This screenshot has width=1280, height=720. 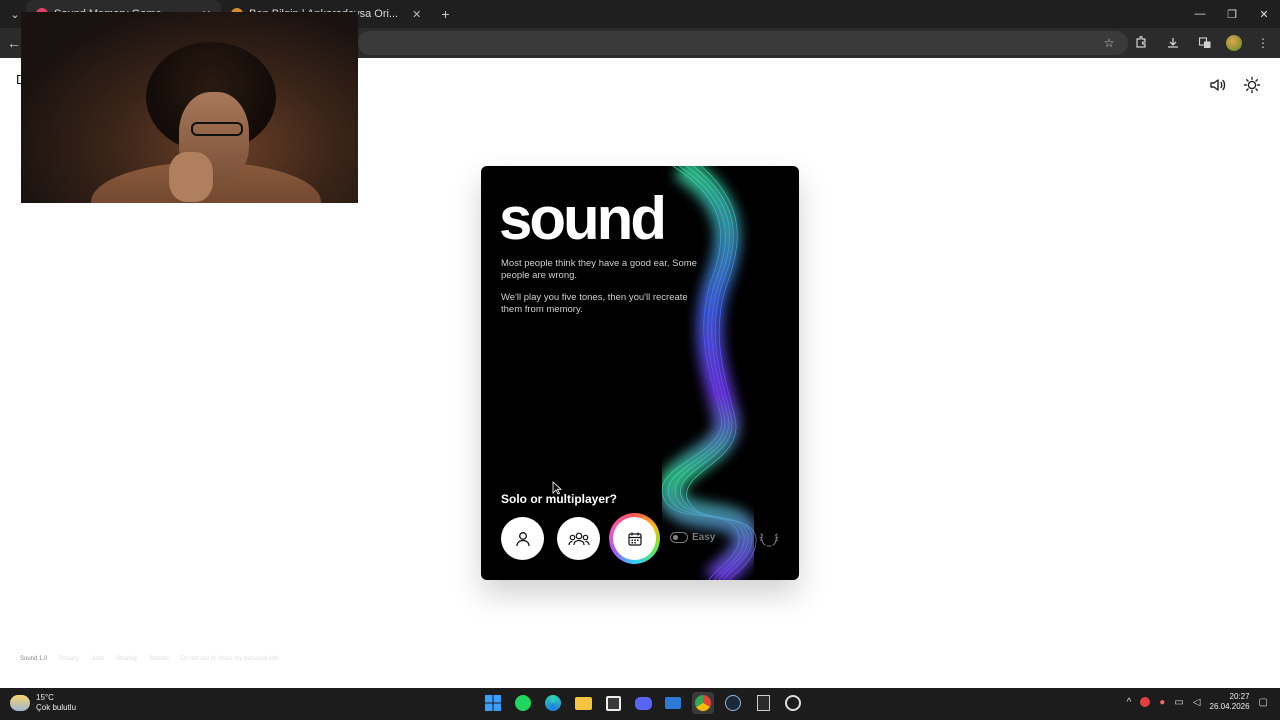 I want to click on close-window-button: ✕, so click(x=1264, y=14).